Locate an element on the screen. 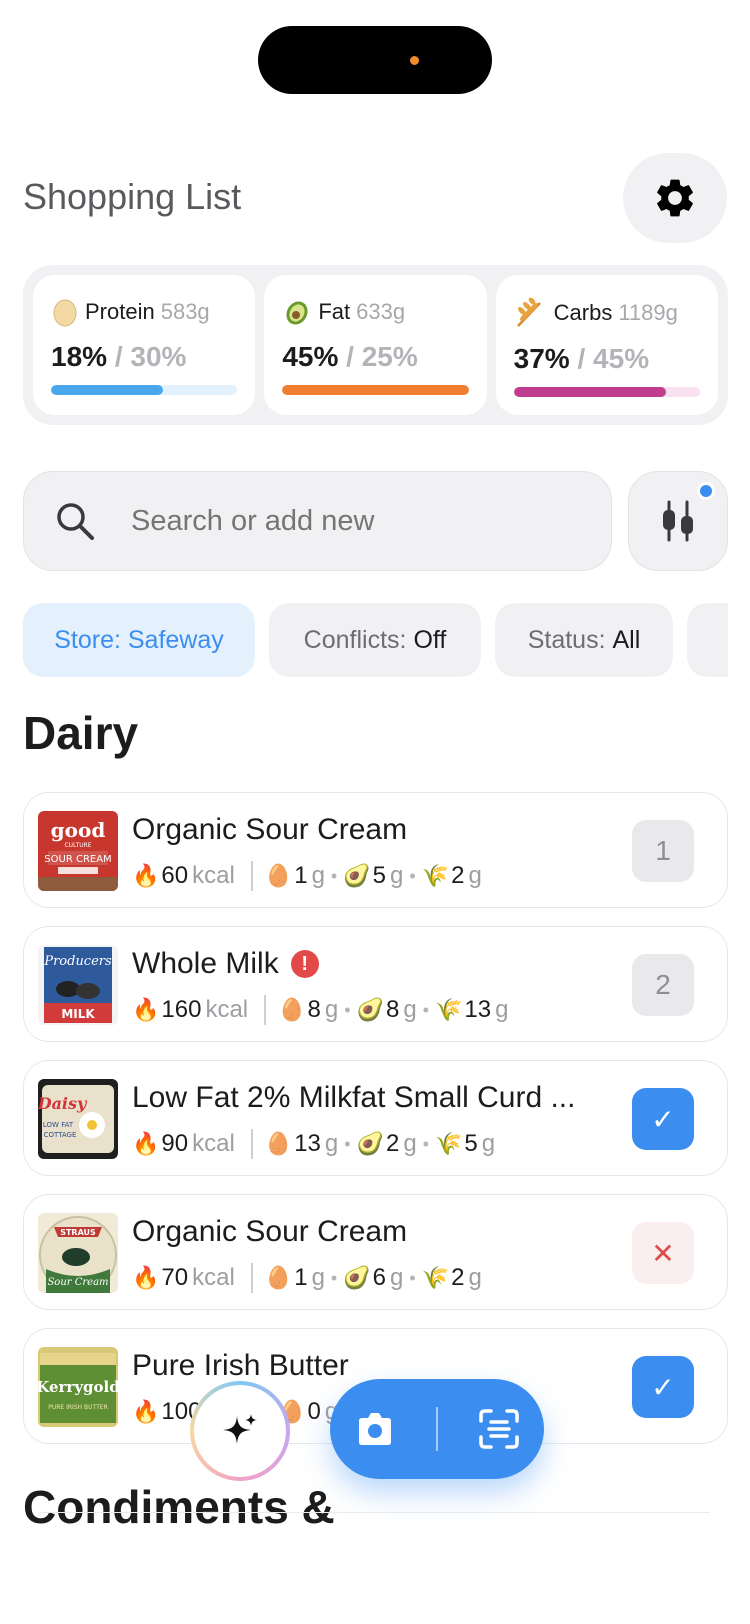 The image size is (750, 1624). gear-icon is located at coordinates (675, 198).